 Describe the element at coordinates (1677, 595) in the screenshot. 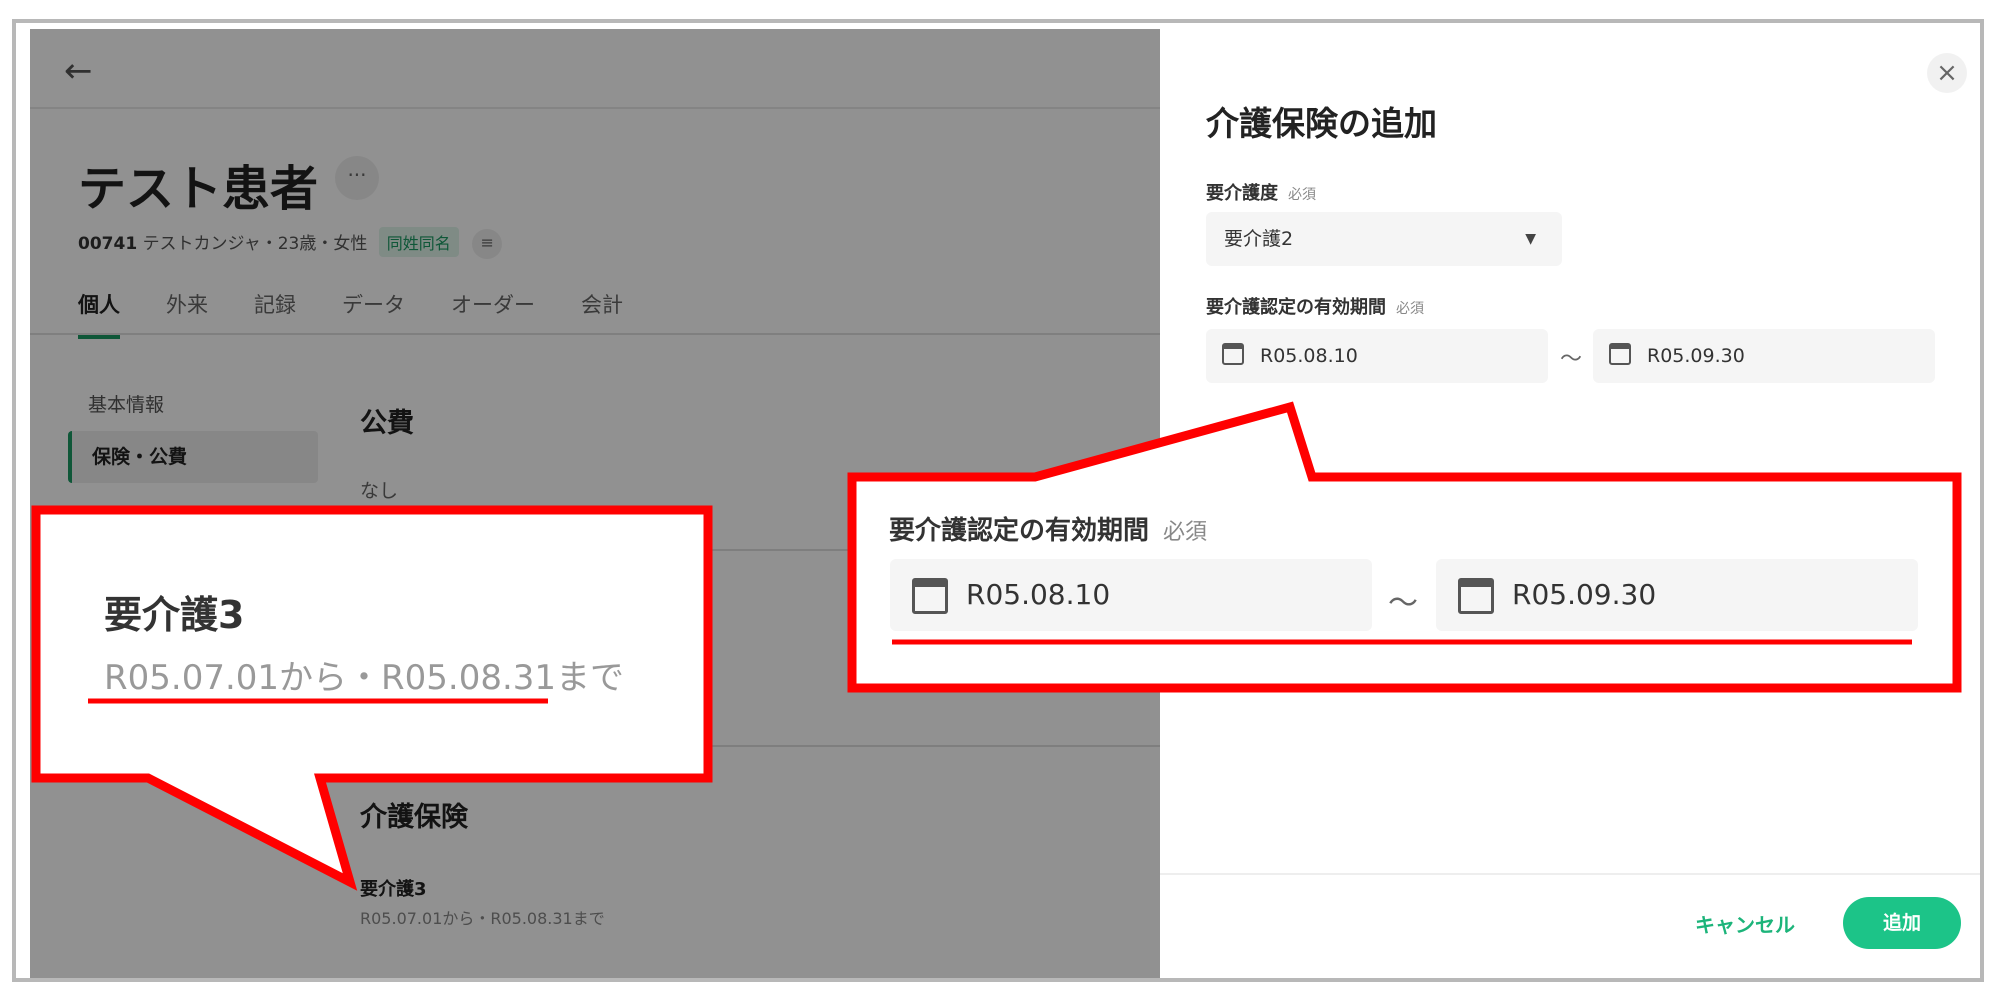

I see `callout-date-to: R05.09.30` at that location.